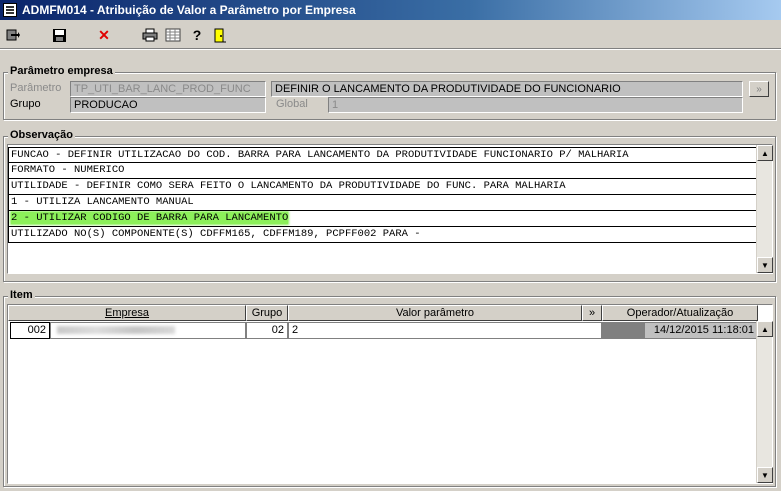 The width and height of the screenshot is (781, 491). What do you see at coordinates (168, 89) in the screenshot?
I see `parametro-field: TP_UTI_BAR_LANC_PROD_FUNC` at bounding box center [168, 89].